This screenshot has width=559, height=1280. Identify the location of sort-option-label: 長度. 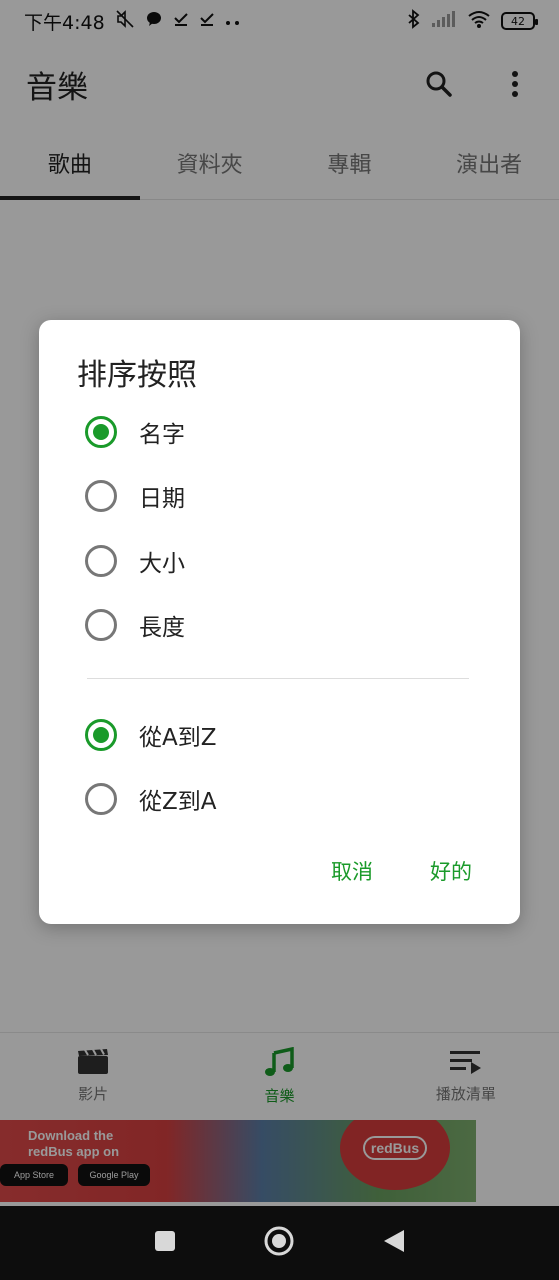
(162, 628).